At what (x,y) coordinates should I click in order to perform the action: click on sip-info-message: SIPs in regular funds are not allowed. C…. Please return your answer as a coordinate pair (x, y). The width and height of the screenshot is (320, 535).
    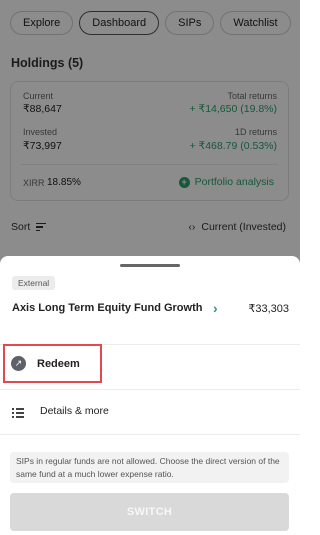
    Looking at the image, I should click on (149, 467).